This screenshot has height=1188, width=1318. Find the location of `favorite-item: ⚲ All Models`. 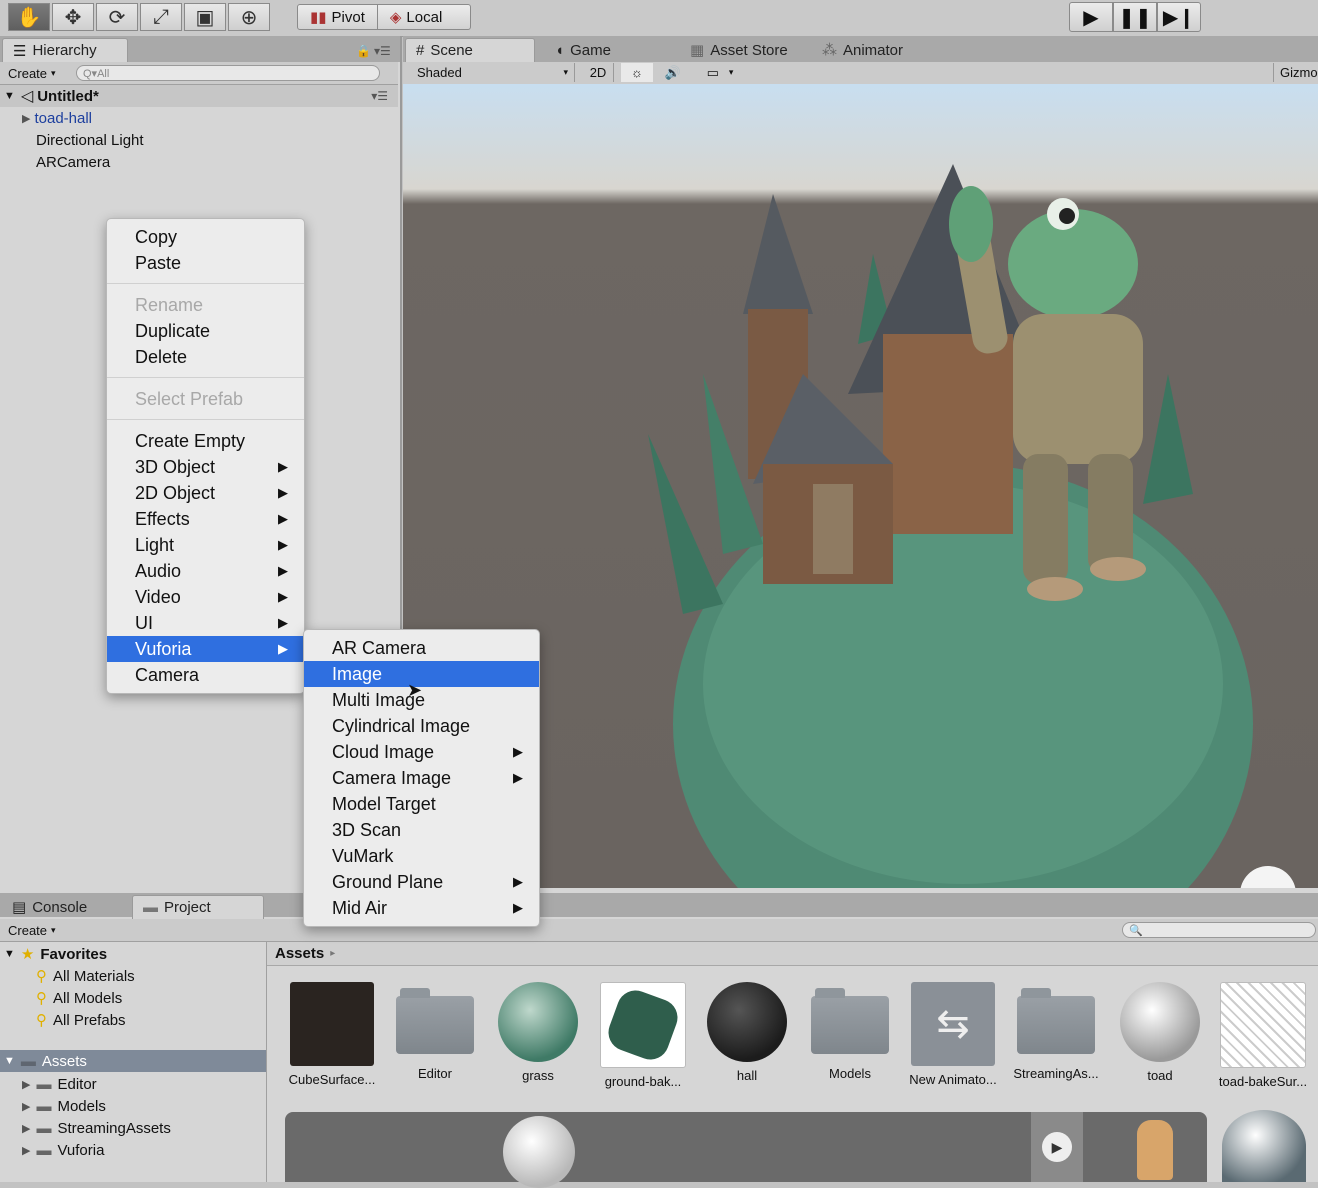

favorite-item: ⚲ All Models is located at coordinates (79, 998).